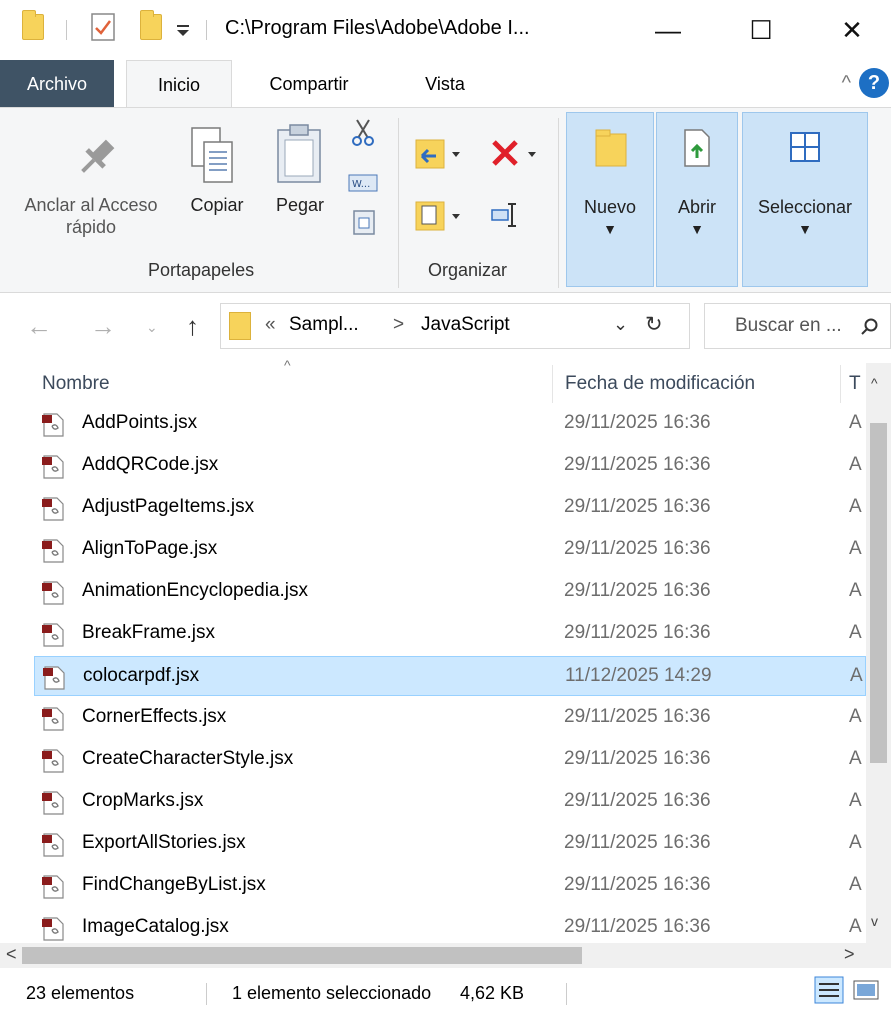 The height and width of the screenshot is (1015, 891). I want to click on select-all-icon, so click(805, 147).